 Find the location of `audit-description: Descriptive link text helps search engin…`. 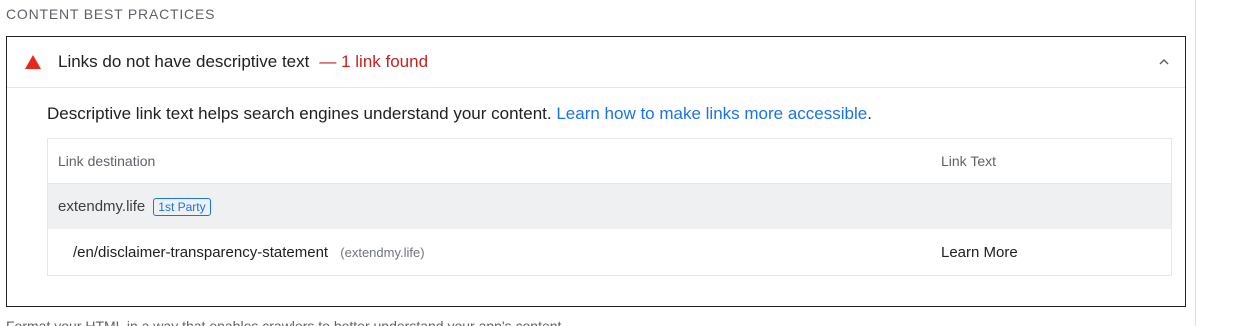

audit-description: Descriptive link text helps search engin… is located at coordinates (609, 114).